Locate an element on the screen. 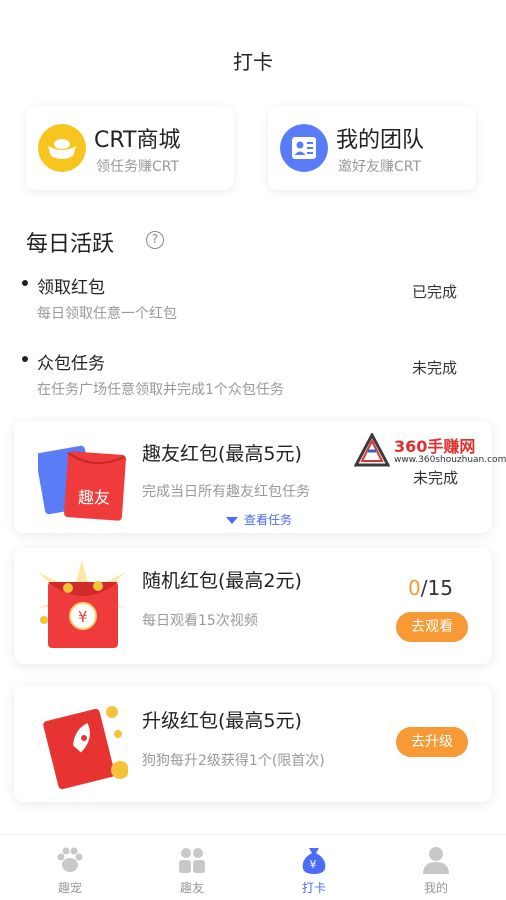 This screenshot has width=506, height=900. crt-mall-card: CRT商城 领任务赚CRT is located at coordinates (130, 148).